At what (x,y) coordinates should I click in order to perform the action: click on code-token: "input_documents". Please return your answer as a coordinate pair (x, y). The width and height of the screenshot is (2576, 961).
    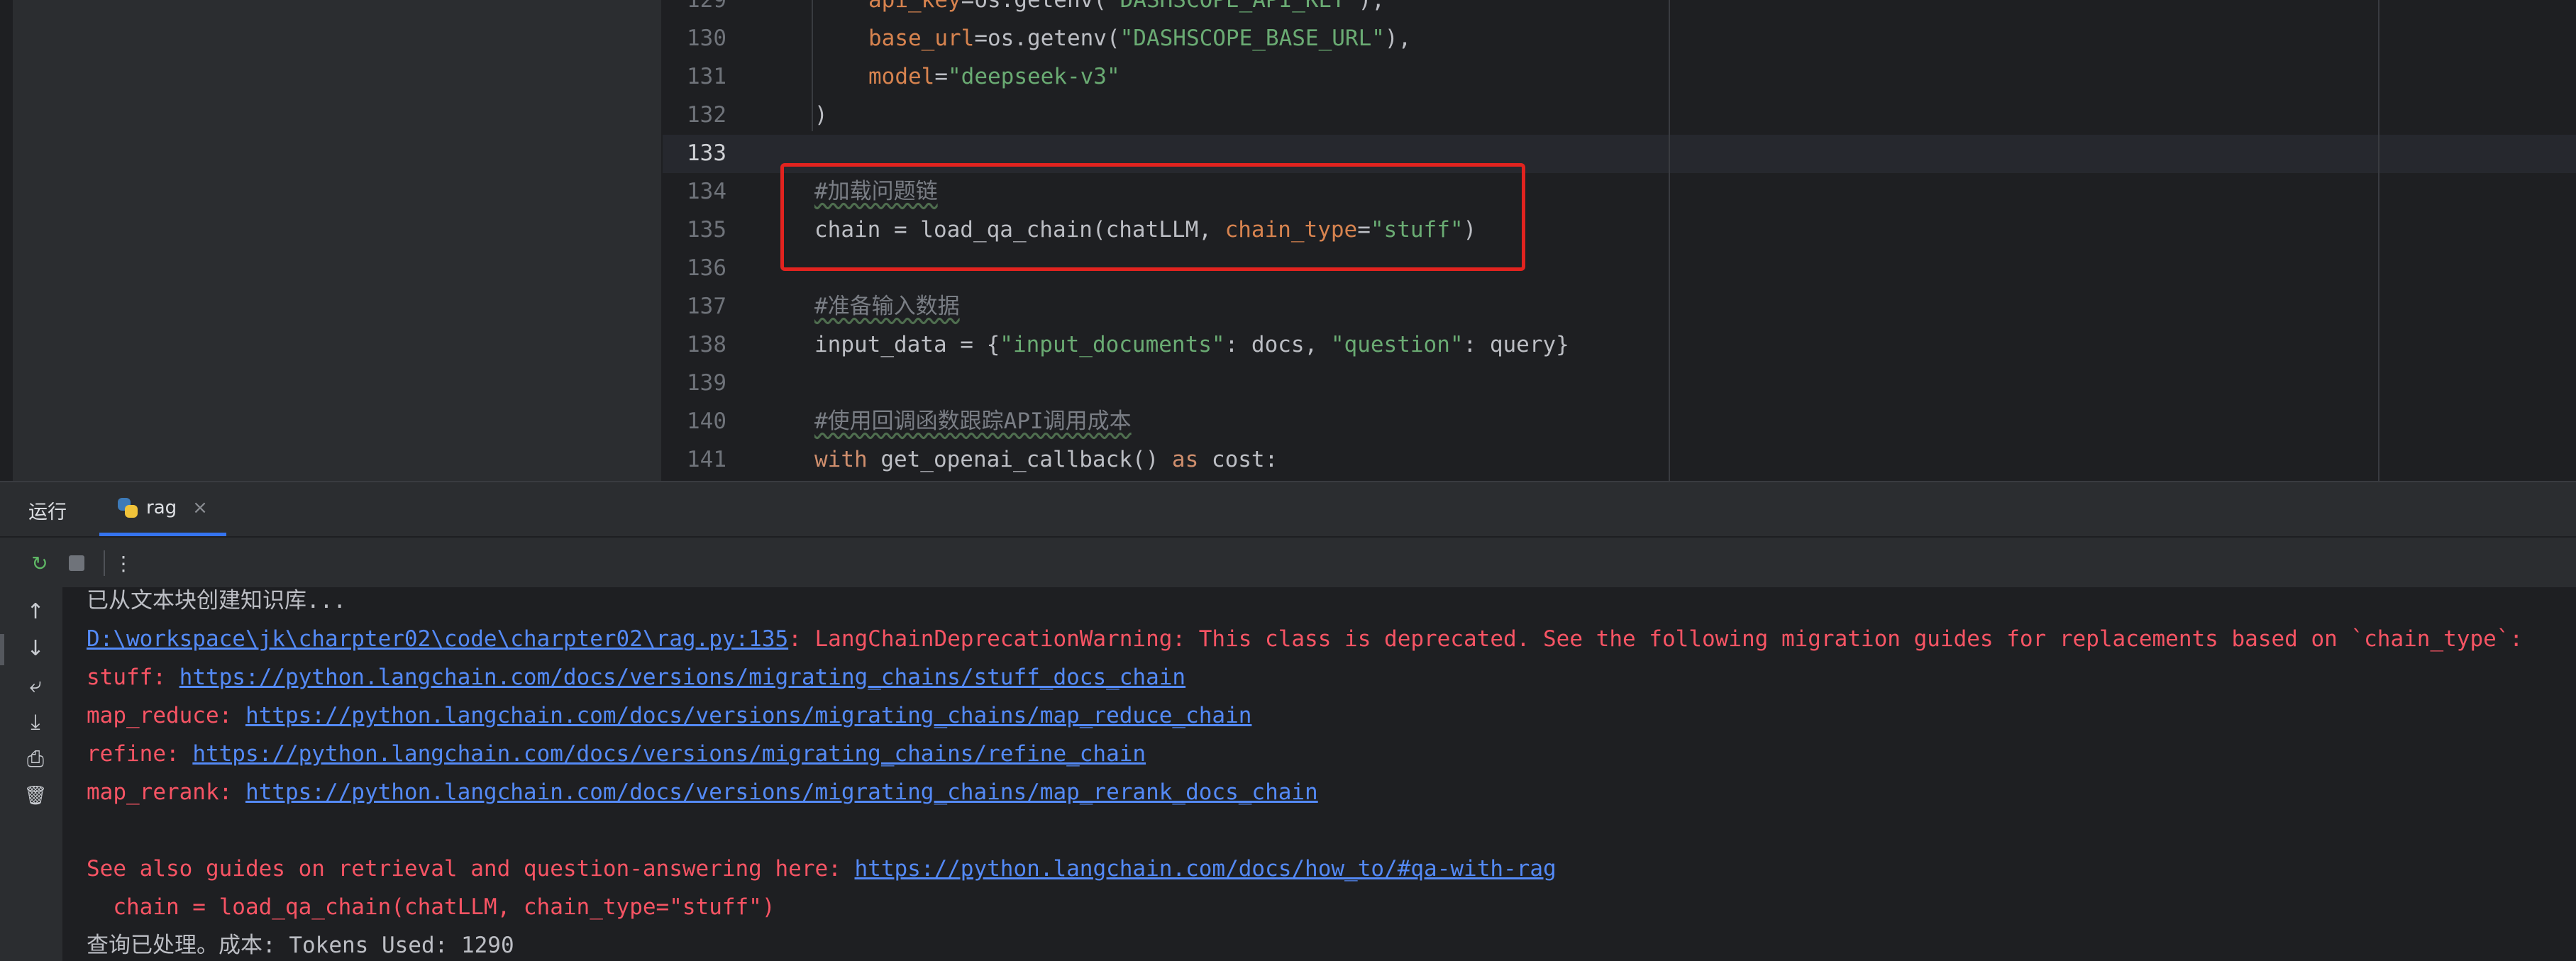
    Looking at the image, I should click on (1112, 345).